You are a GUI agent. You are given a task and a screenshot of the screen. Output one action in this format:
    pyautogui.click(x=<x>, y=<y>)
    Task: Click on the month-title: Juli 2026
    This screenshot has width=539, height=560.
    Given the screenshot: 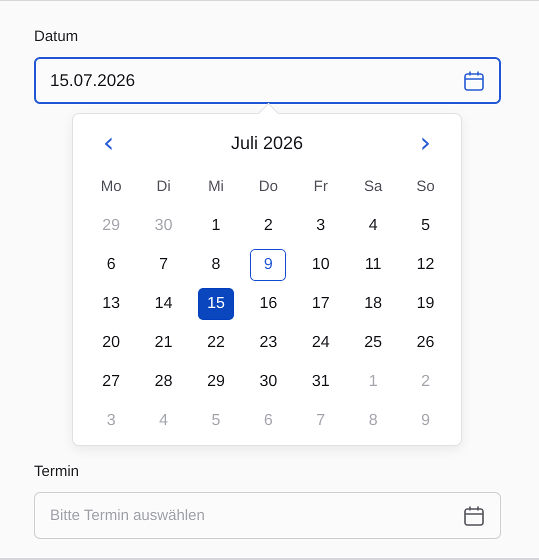 What is the action you would take?
    pyautogui.click(x=267, y=143)
    